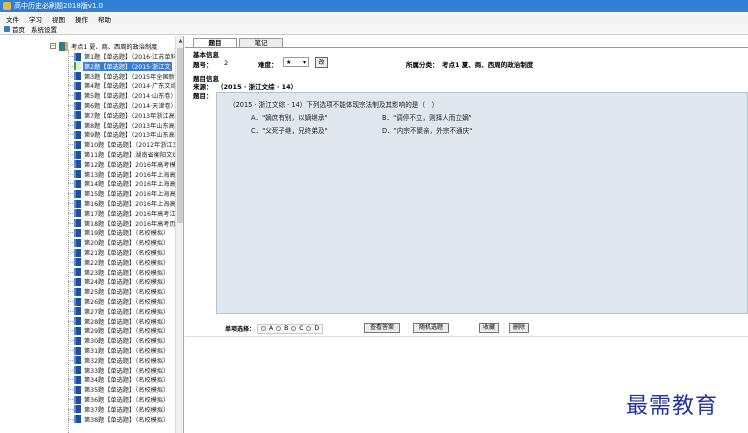 This screenshot has width=748, height=433. I want to click on tree-item: 第16题【单选题】2016年上海高考, so click(121, 203).